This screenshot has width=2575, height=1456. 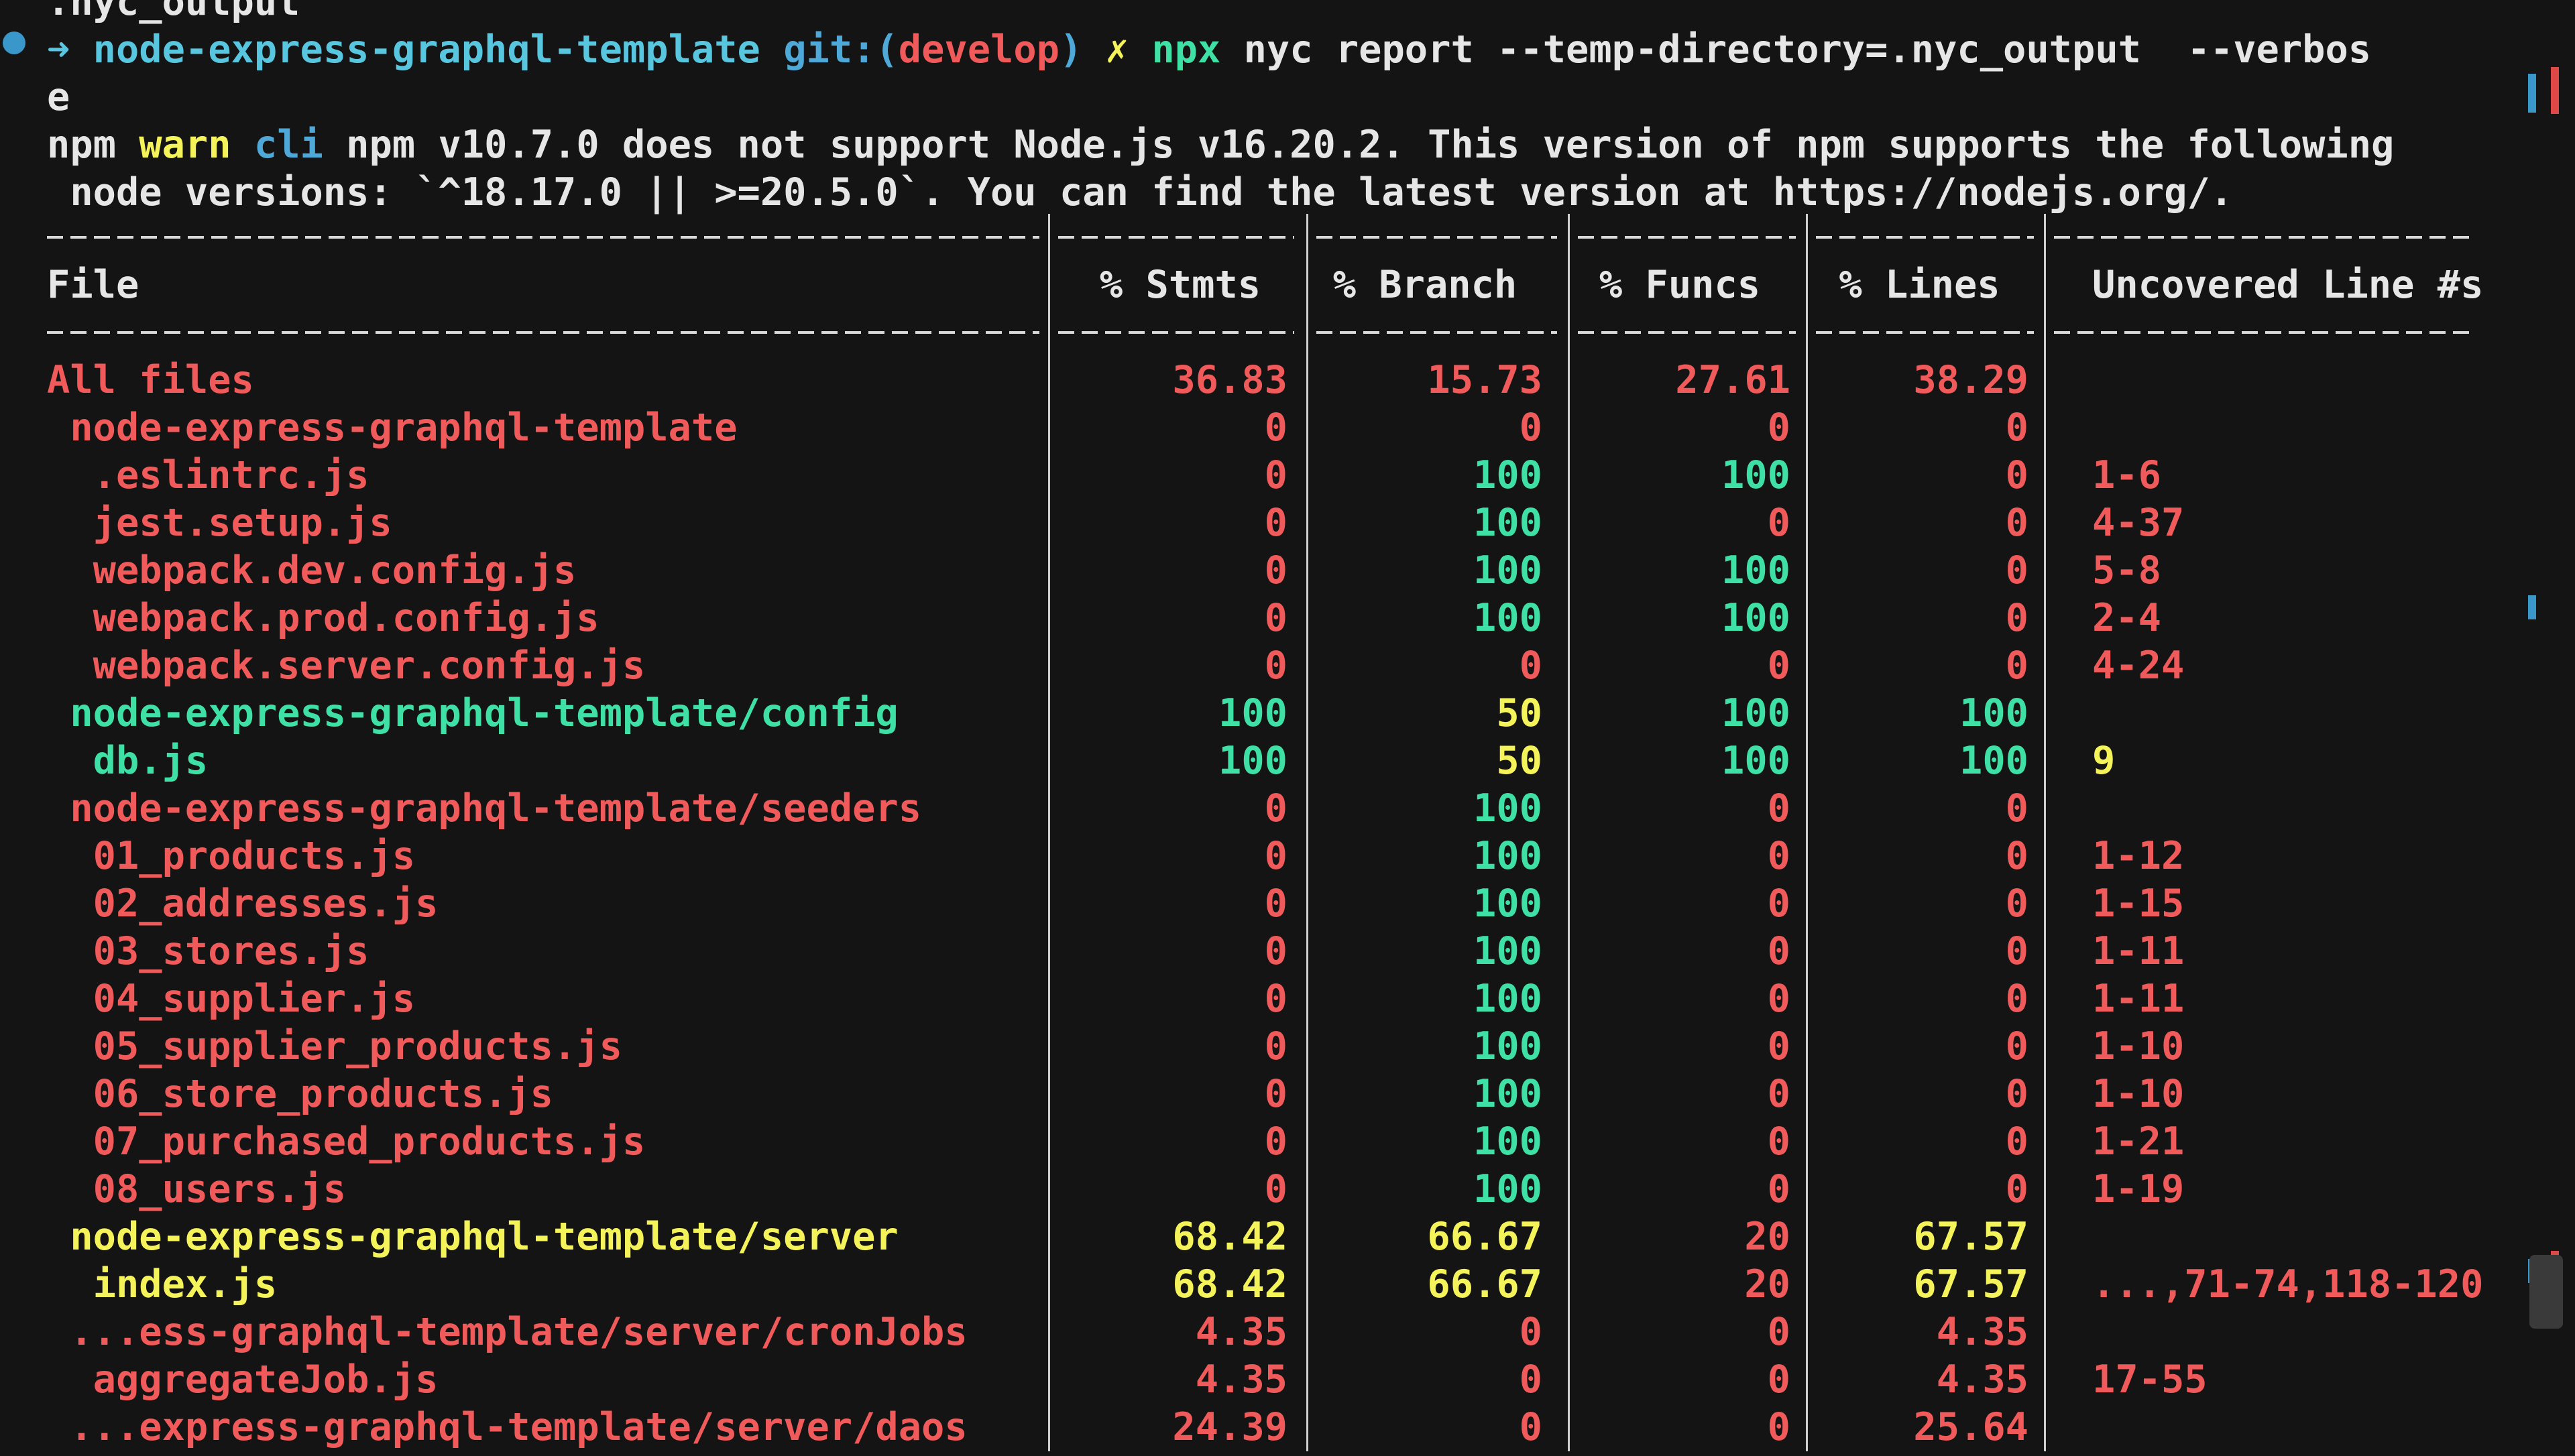 What do you see at coordinates (1287, 13) in the screenshot?
I see `previous-output-line: .nyc_output` at bounding box center [1287, 13].